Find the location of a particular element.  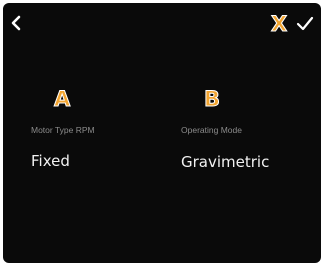

check-icon is located at coordinates (305, 23).